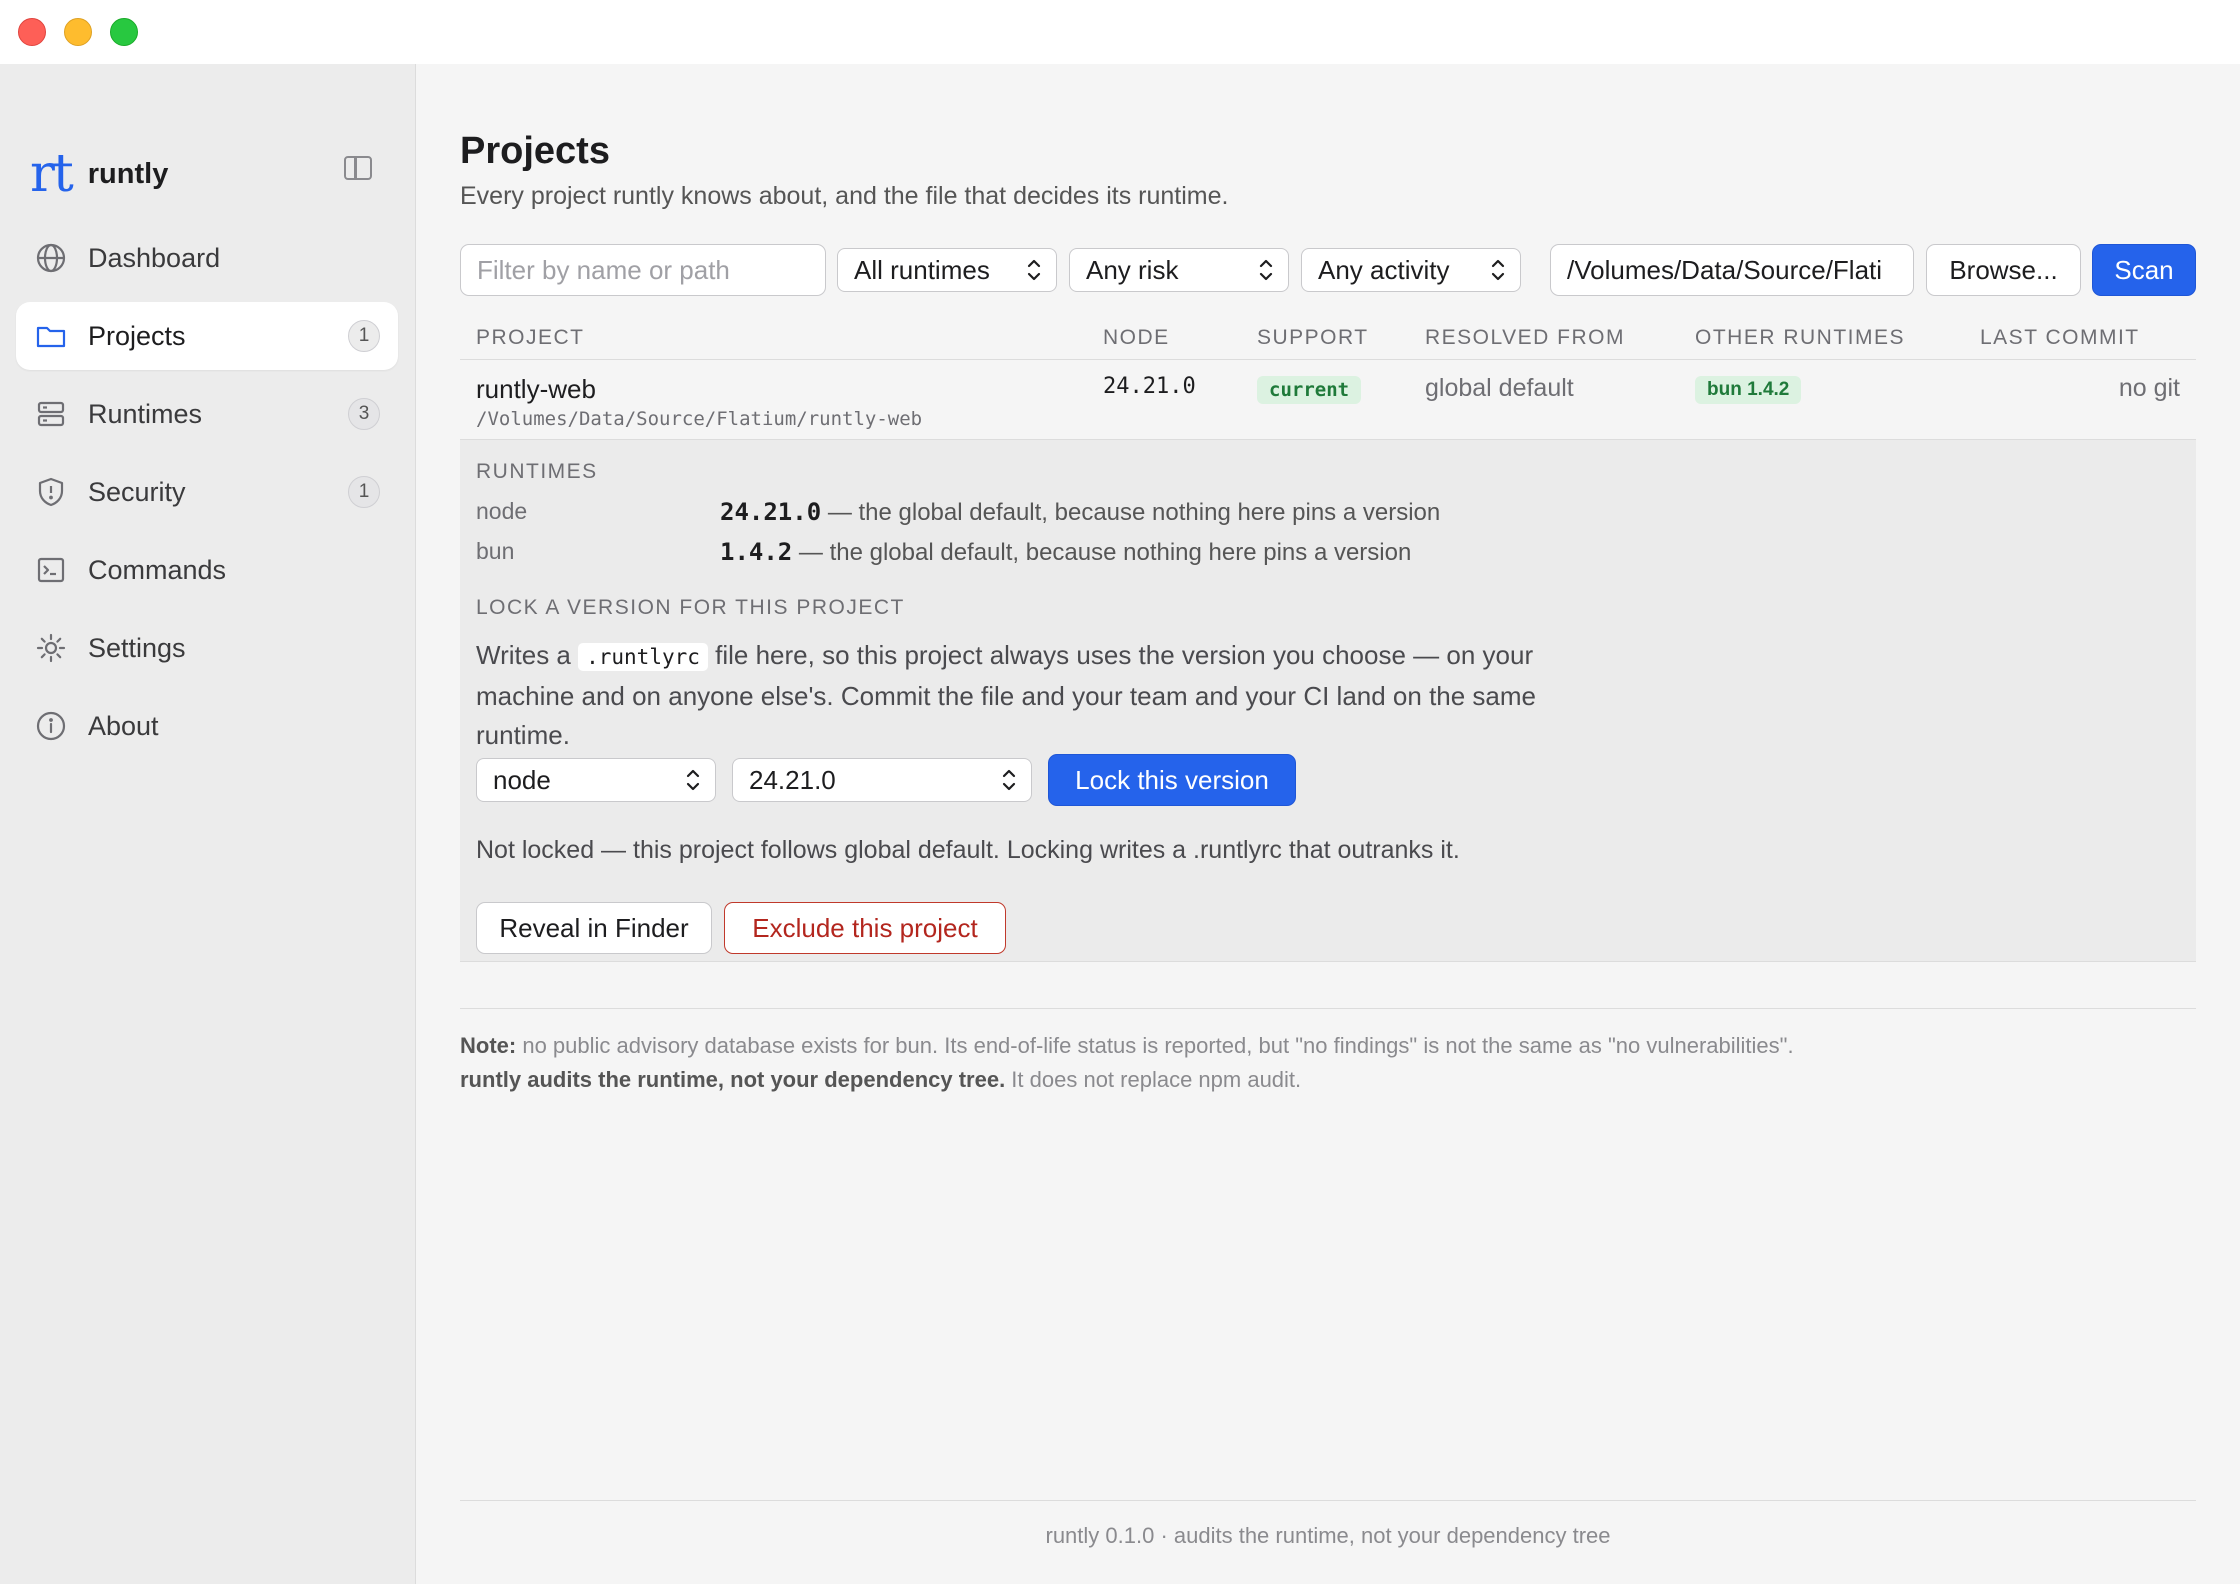  What do you see at coordinates (1499, 388) in the screenshot?
I see `resolved-from: global default` at bounding box center [1499, 388].